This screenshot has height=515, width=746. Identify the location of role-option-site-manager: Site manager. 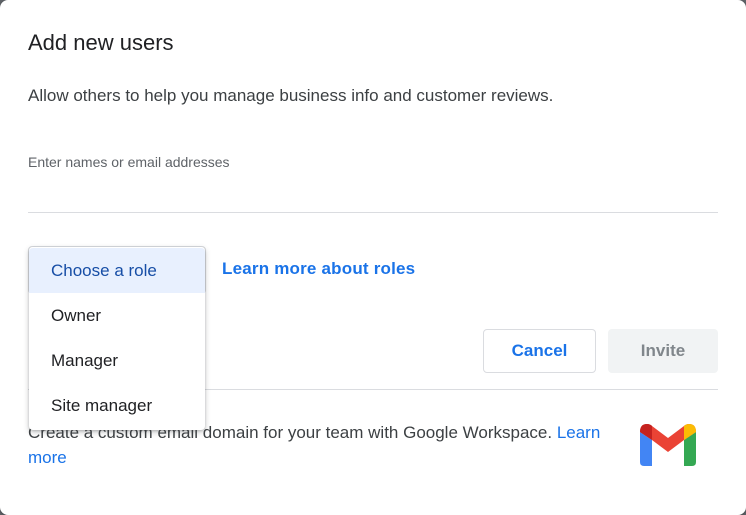
(117, 405).